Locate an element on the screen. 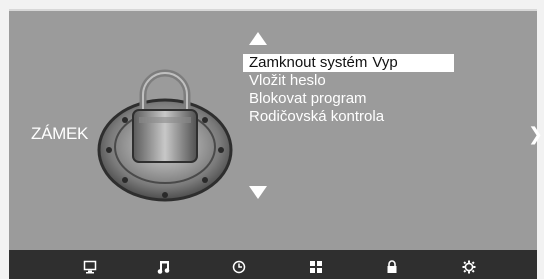 The height and width of the screenshot is (279, 544). clock-icon is located at coordinates (239, 267).